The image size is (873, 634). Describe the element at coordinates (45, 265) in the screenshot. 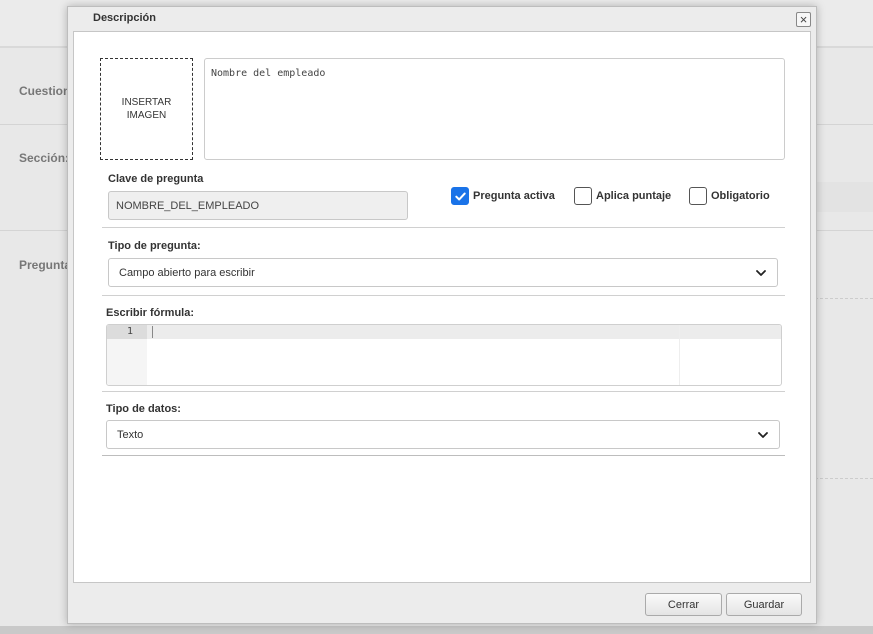

I see `background-label-pregunta: Pregunta` at that location.